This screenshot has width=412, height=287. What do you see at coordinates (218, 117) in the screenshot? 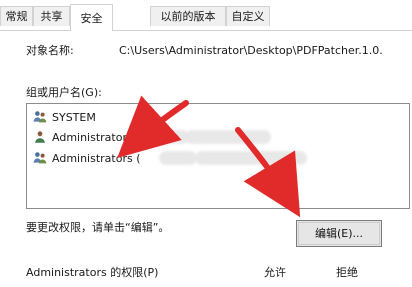
I see `list-item-system: SYSTEM` at bounding box center [218, 117].